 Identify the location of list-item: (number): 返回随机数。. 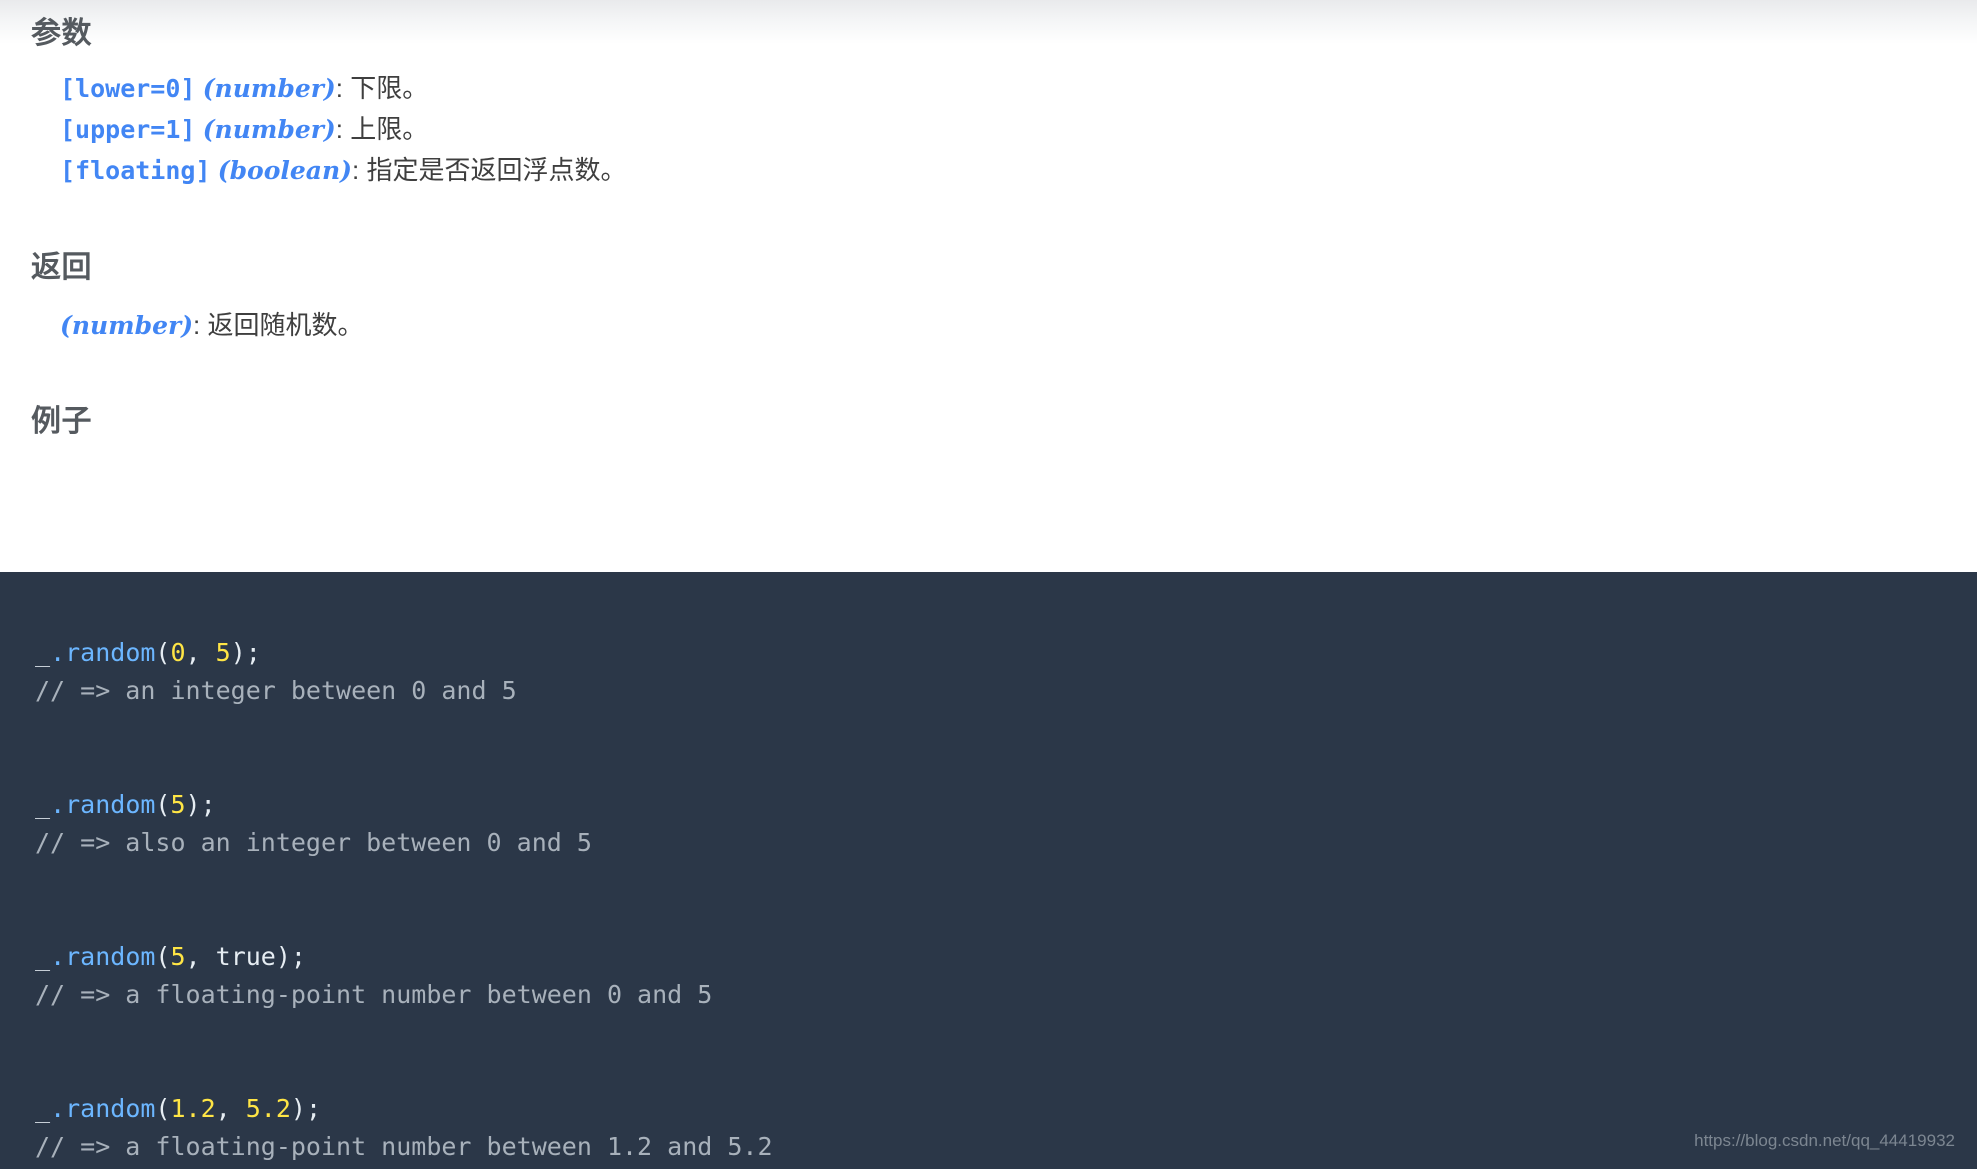
(212, 325).